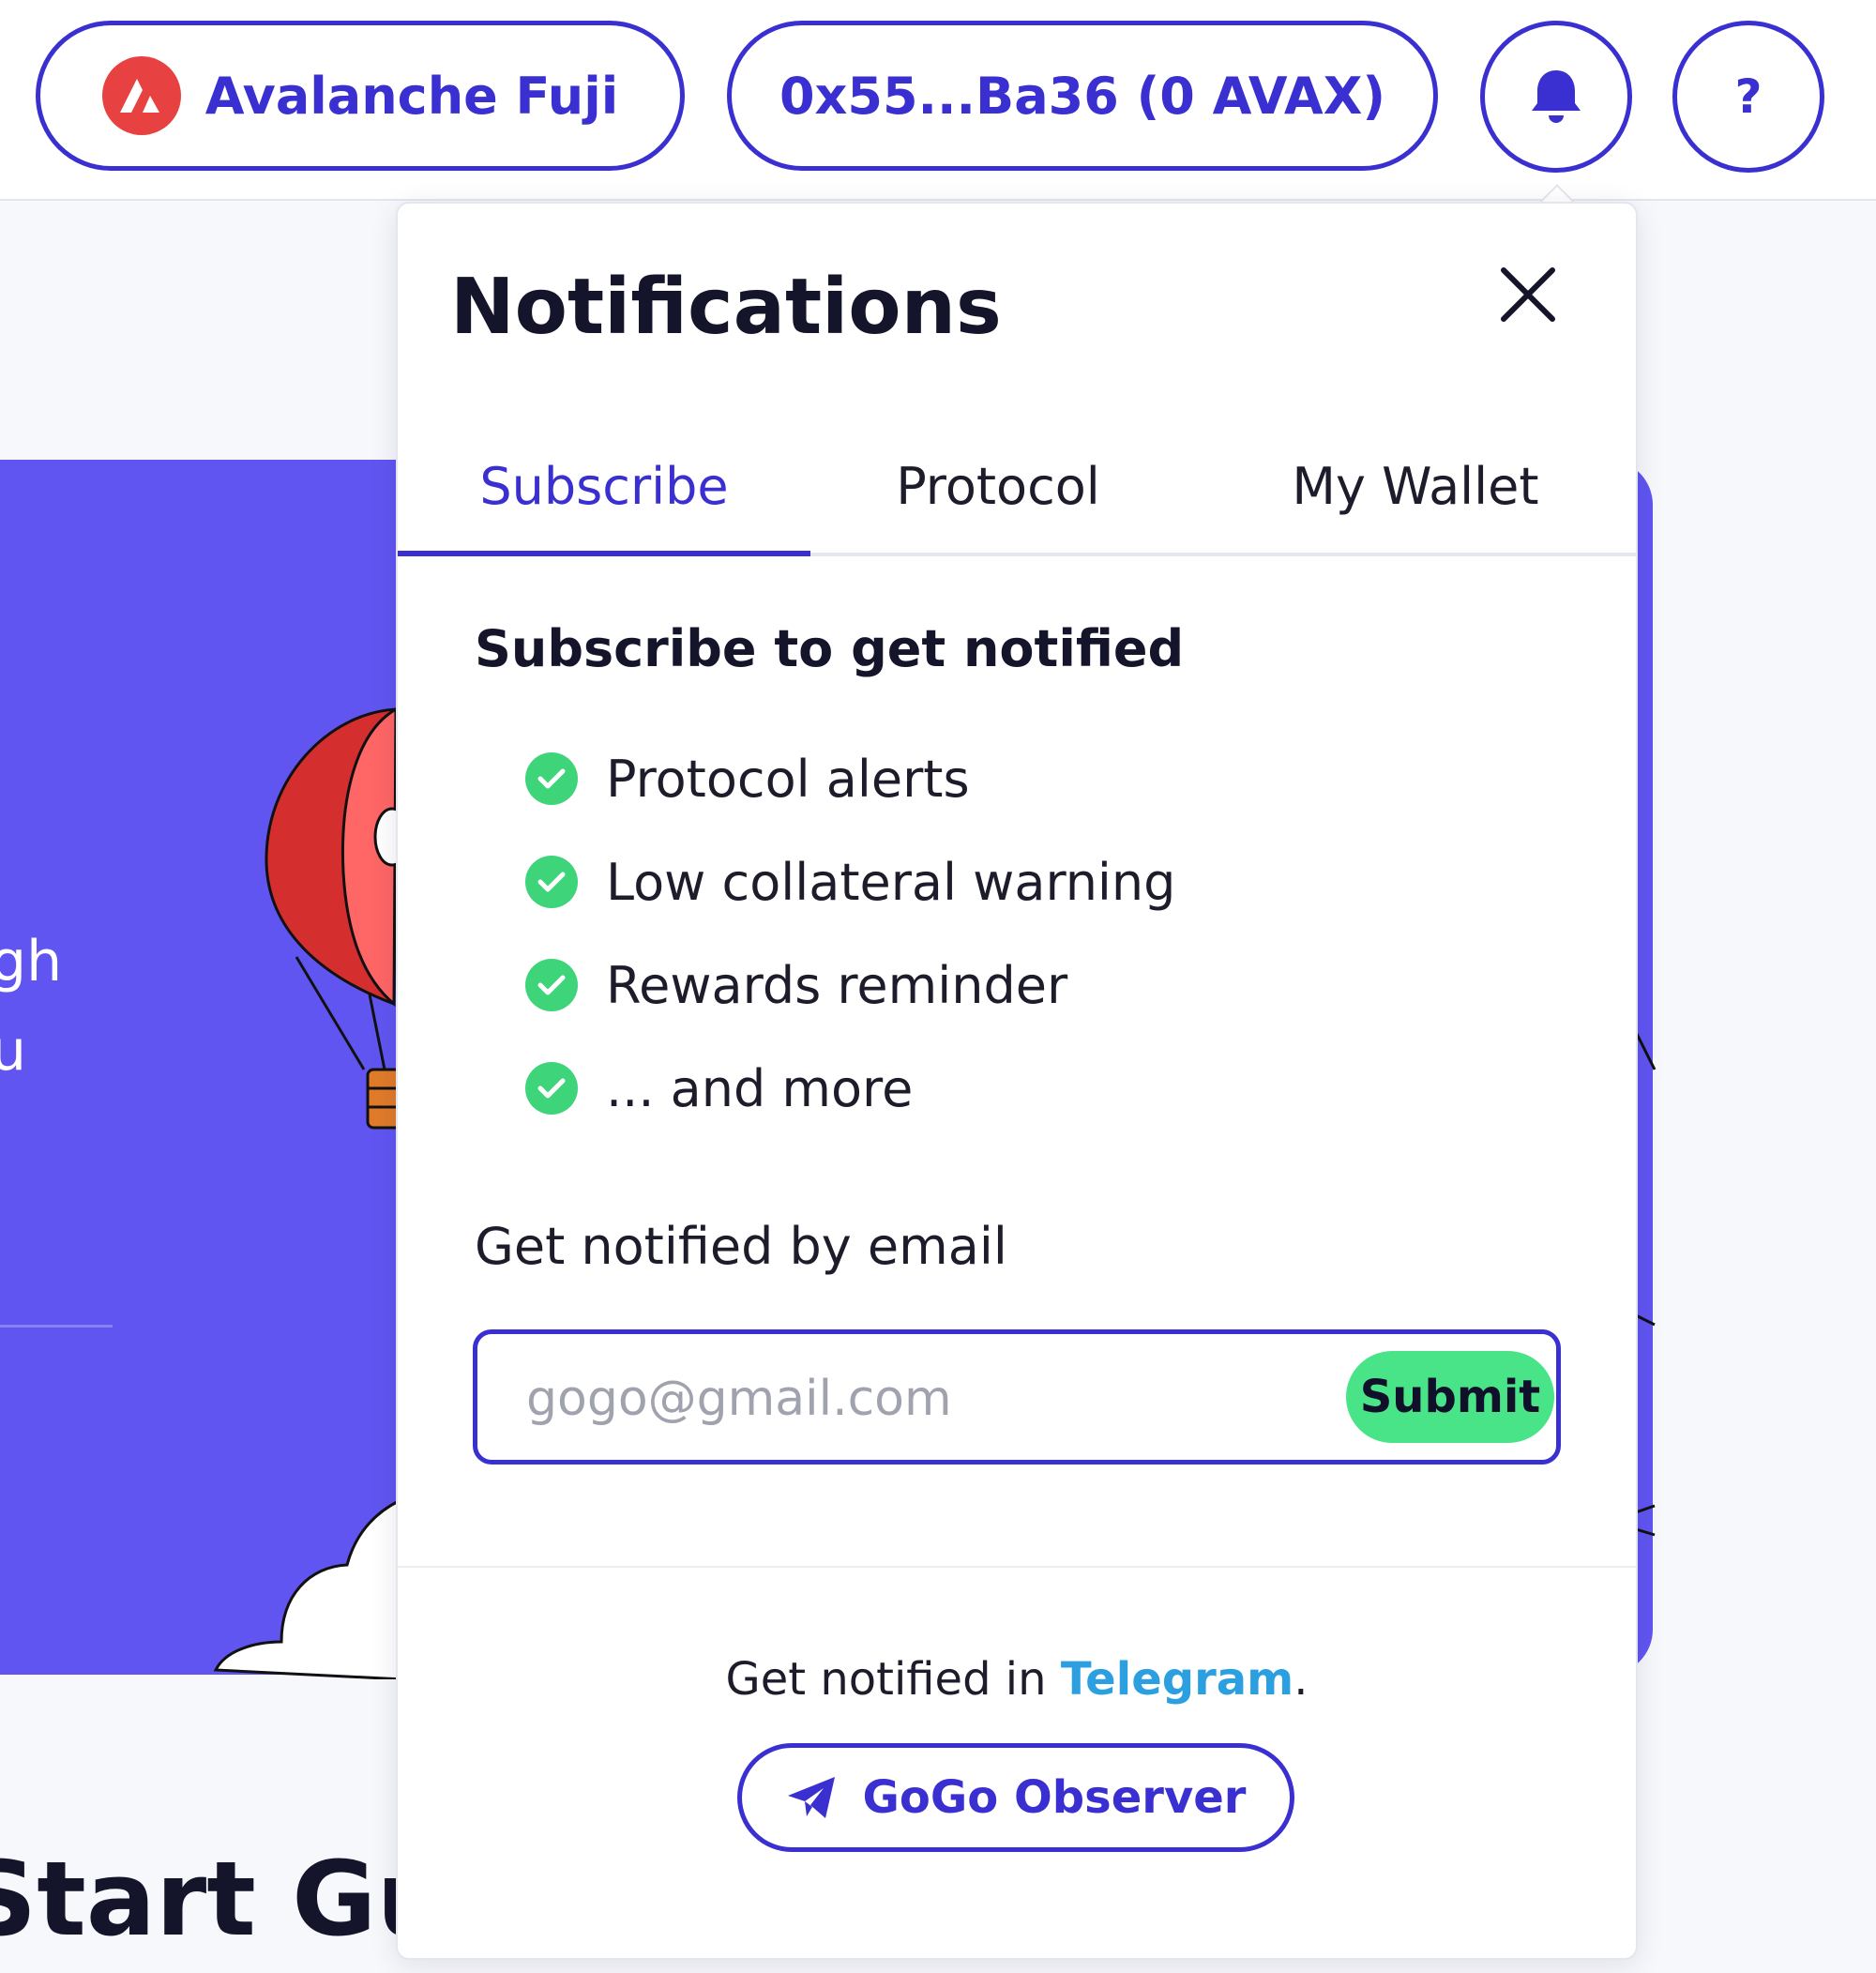 This screenshot has height=1973, width=1876. I want to click on bell-icon, so click(1556, 96).